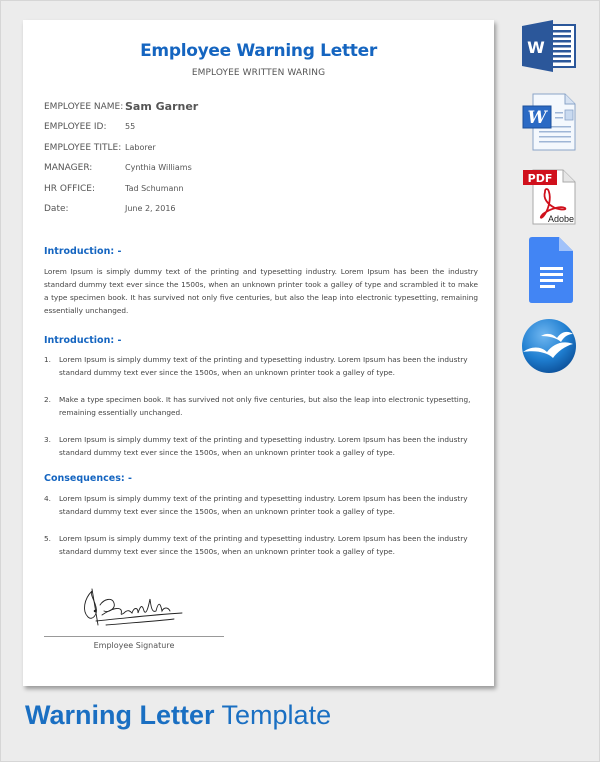 This screenshot has height=762, width=600. What do you see at coordinates (84, 107) in the screenshot?
I see `detail-label: EMPLOYEE NAME:` at bounding box center [84, 107].